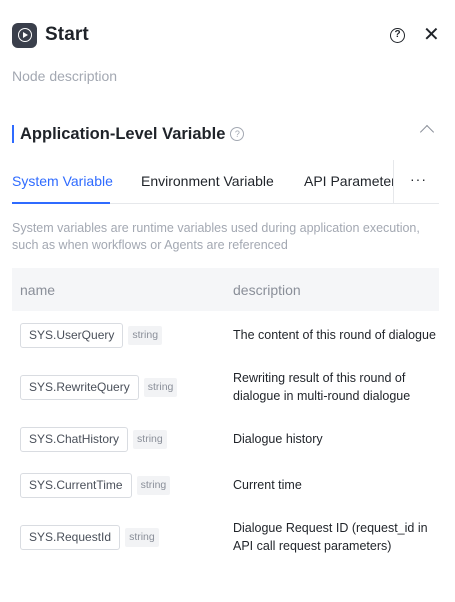 This screenshot has width=455, height=602. Describe the element at coordinates (348, 181) in the screenshot. I see `tab-api-parameter: API Parameter` at that location.